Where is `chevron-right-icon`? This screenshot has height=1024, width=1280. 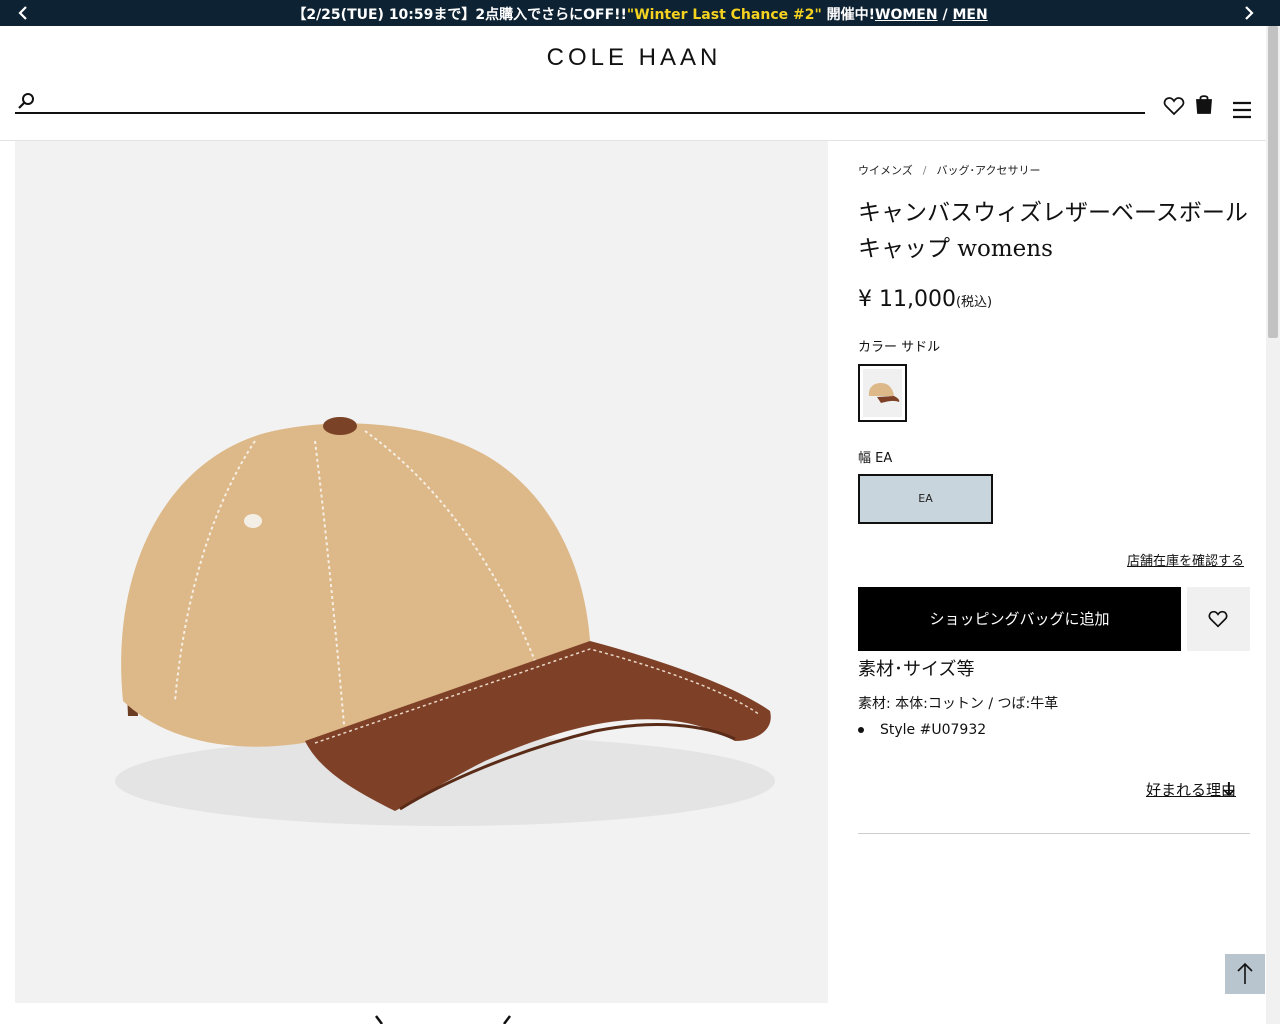 chevron-right-icon is located at coordinates (1249, 13).